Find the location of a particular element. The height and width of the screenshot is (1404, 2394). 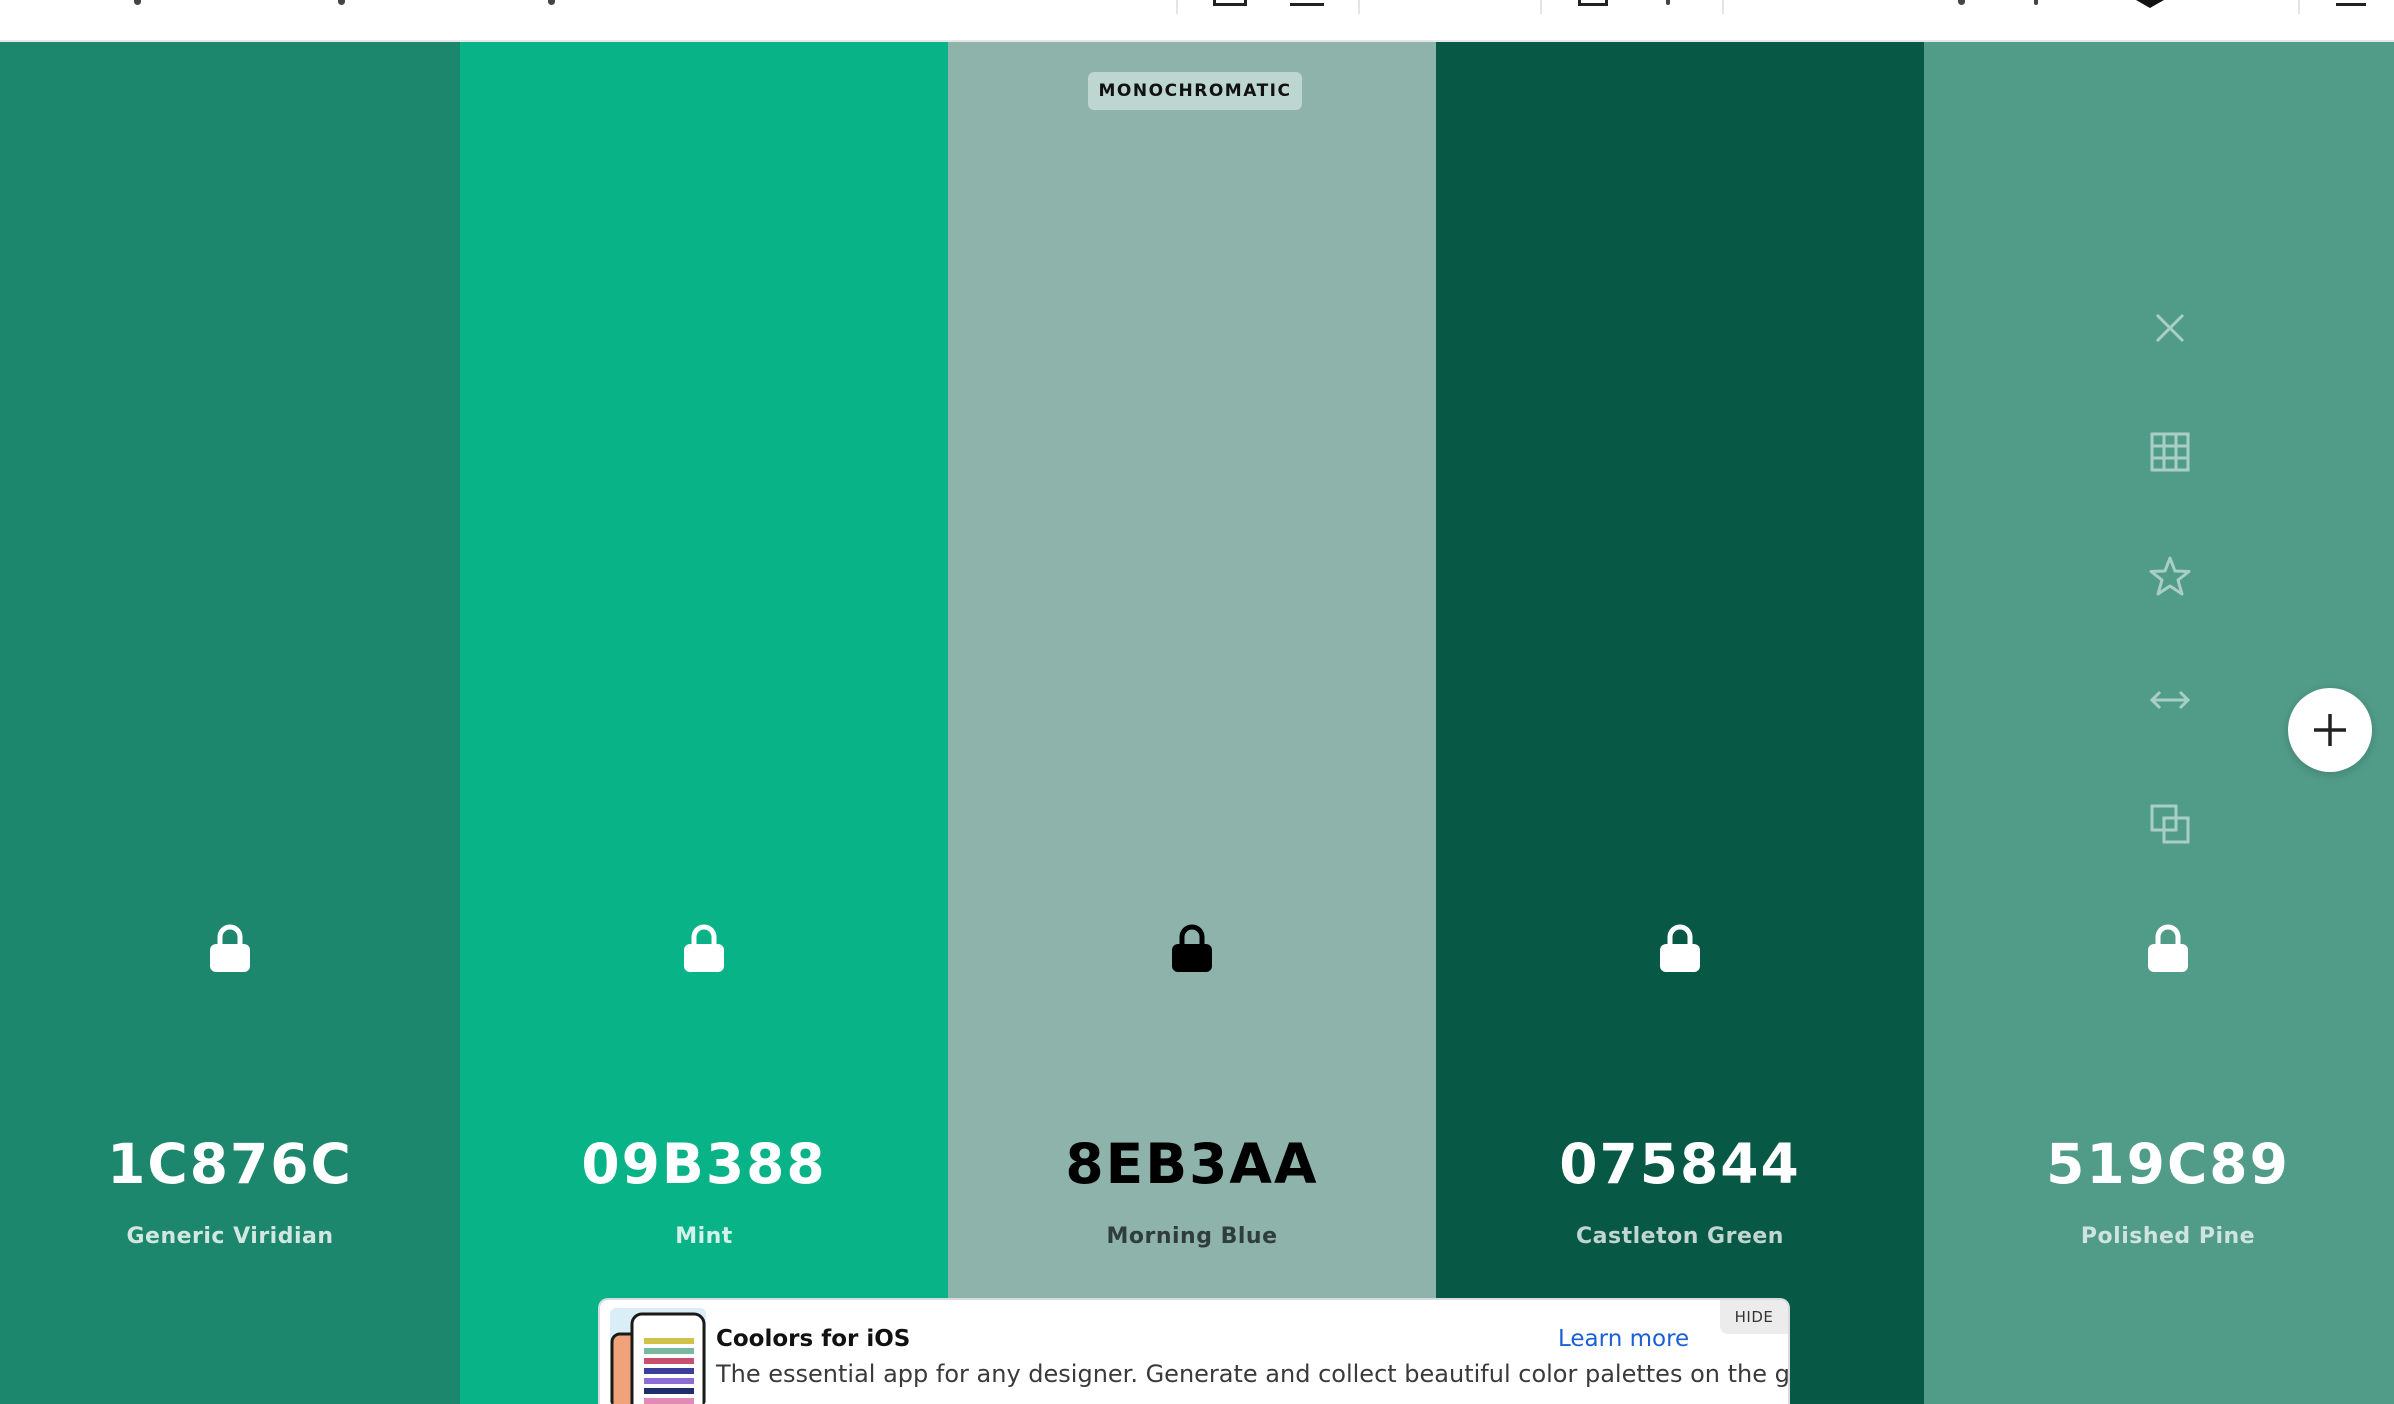

top-toolbar is located at coordinates (1197, 21).